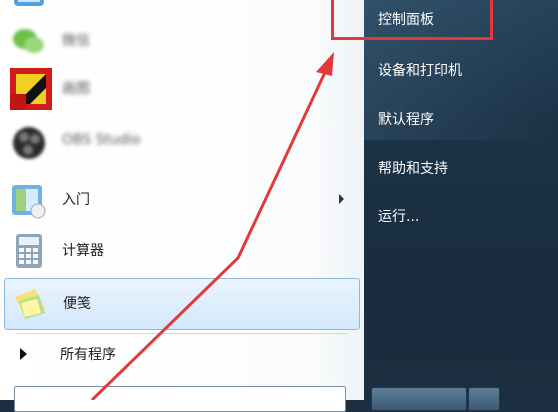 This screenshot has height=412, width=558. I want to click on search-input, so click(180, 399).